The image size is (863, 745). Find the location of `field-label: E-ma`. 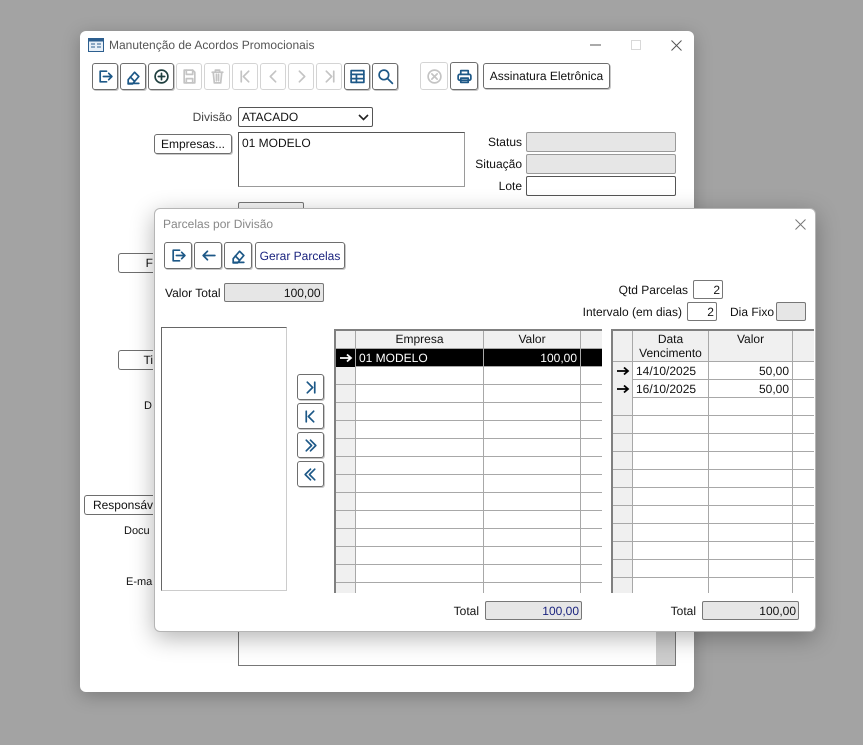

field-label: E-ma is located at coordinates (139, 582).